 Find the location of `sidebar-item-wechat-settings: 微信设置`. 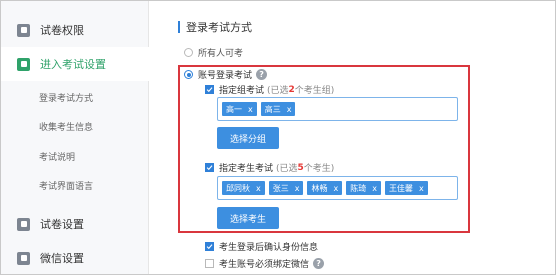

sidebar-item-wechat-settings: 微信设置 is located at coordinates (75, 258).